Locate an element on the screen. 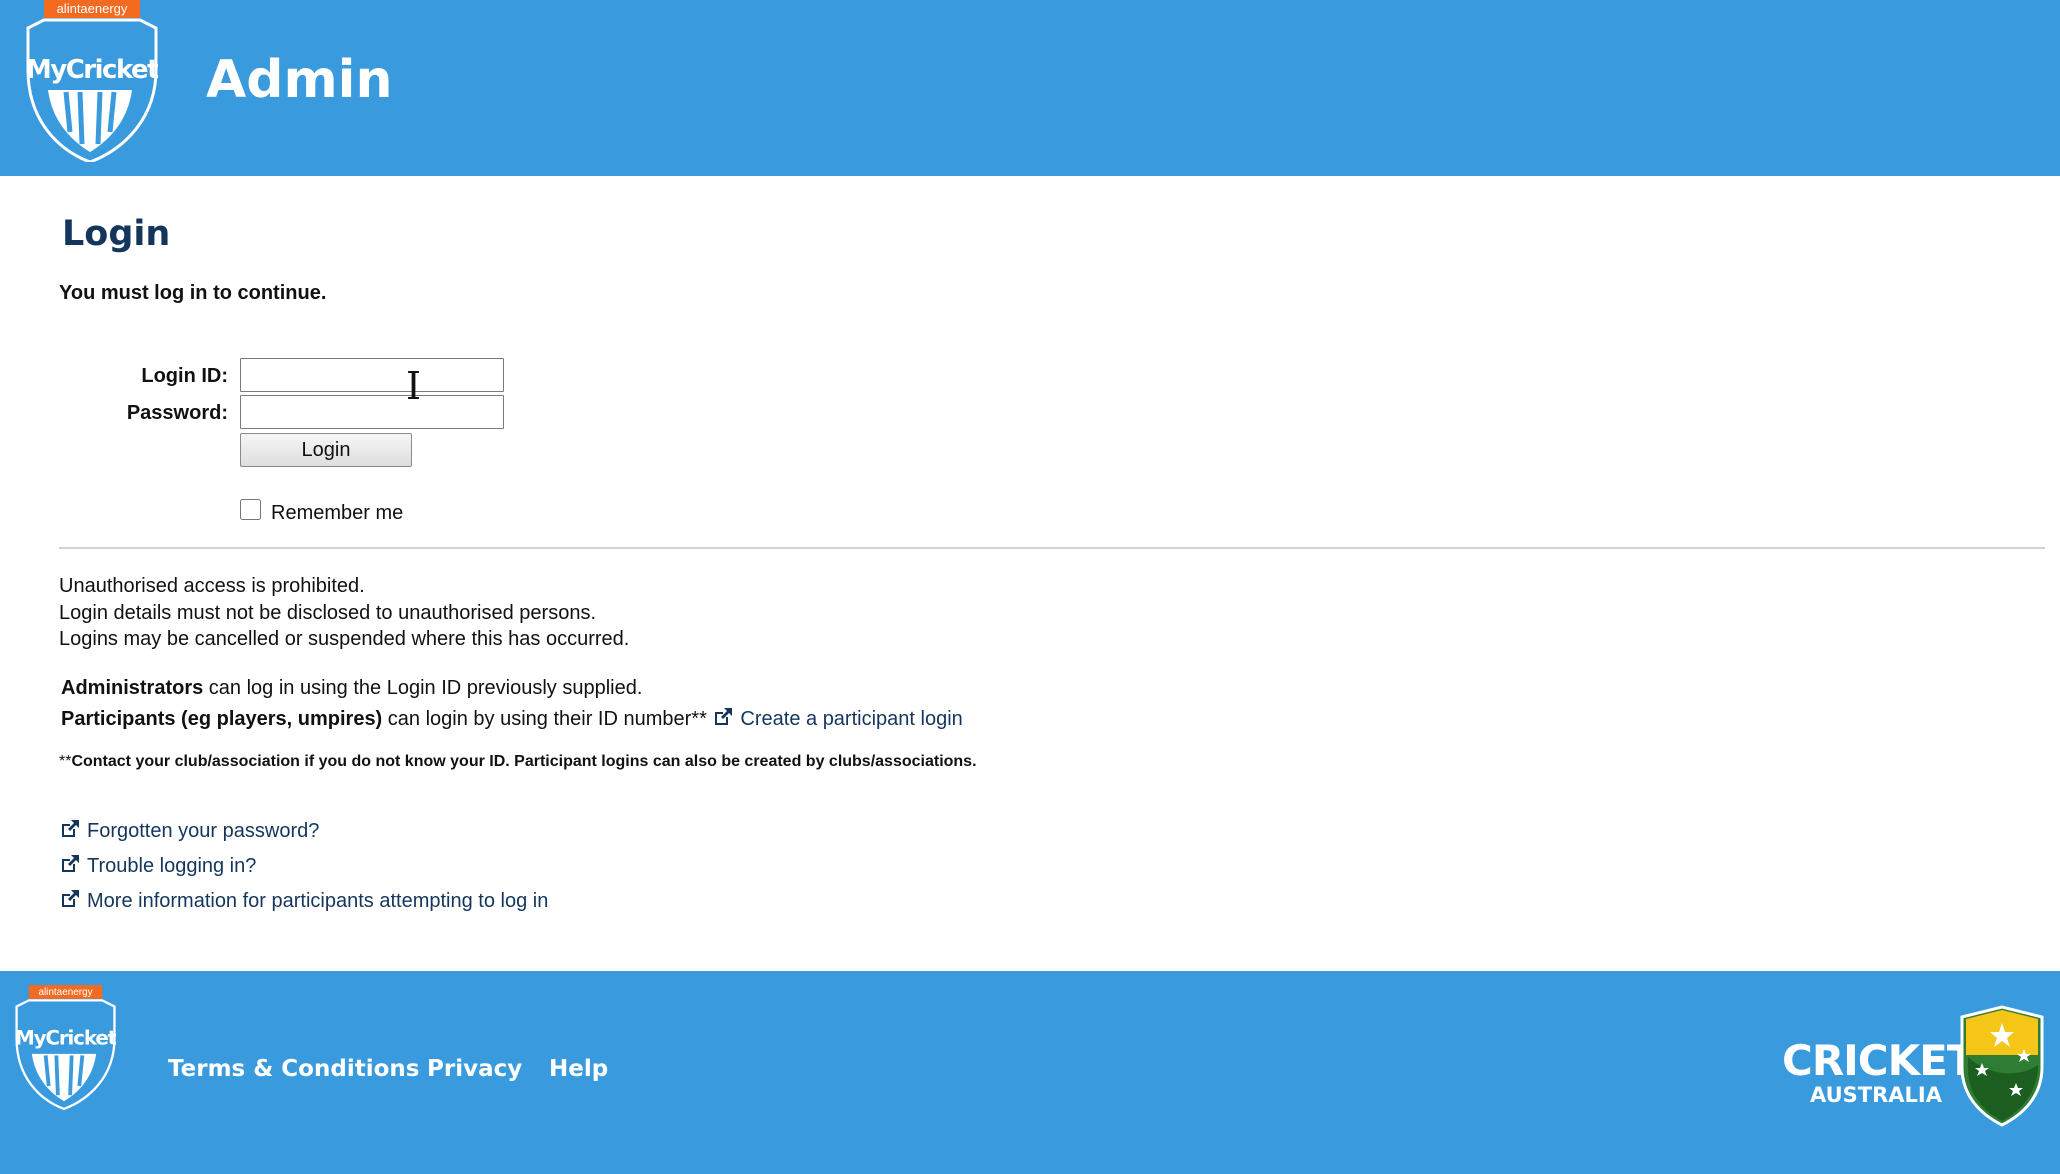  login-id-label: Login ID: is located at coordinates (184, 376).